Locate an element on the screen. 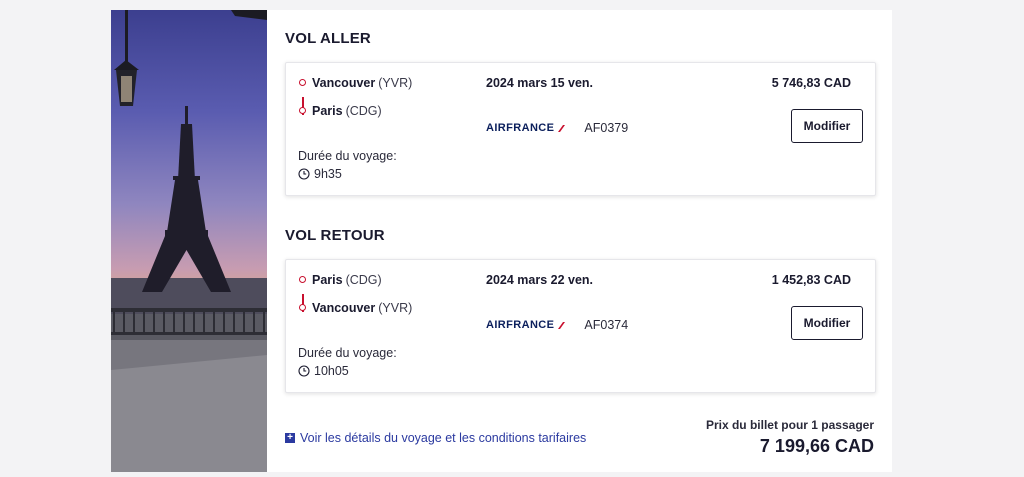 This screenshot has width=1024, height=477. return-duration-label: Durée du voyage: is located at coordinates (347, 353).